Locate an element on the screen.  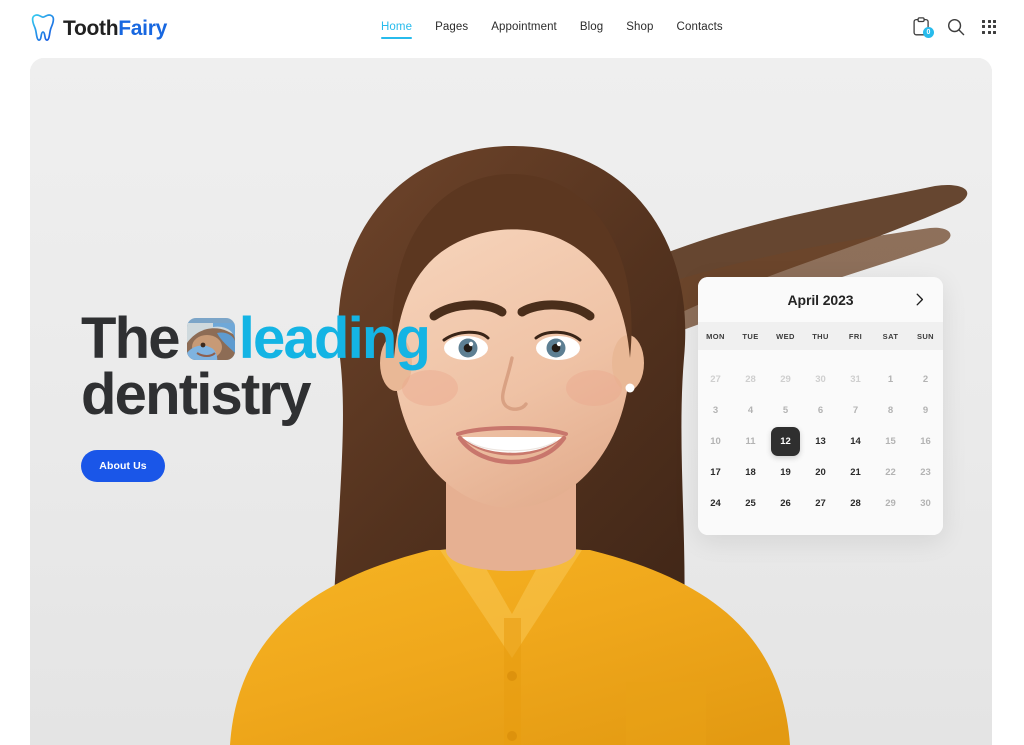
calendar-day-14: 14 is located at coordinates (855, 441).